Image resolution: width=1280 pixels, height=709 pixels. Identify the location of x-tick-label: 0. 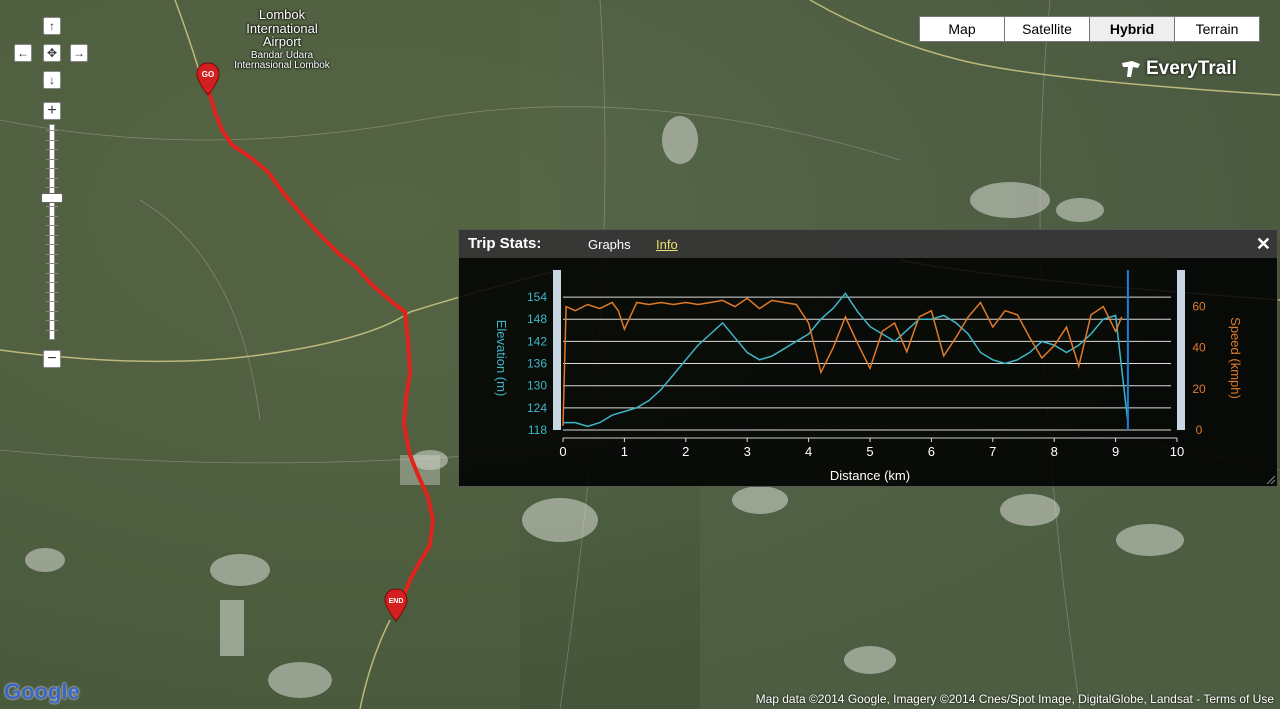
(562, 451).